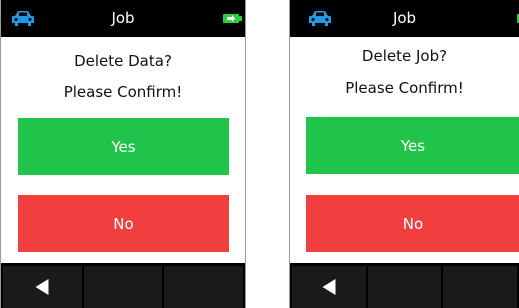 Image resolution: width=519 pixels, height=308 pixels. Describe the element at coordinates (232, 18) in the screenshot. I see `battery-charging-icon` at that location.